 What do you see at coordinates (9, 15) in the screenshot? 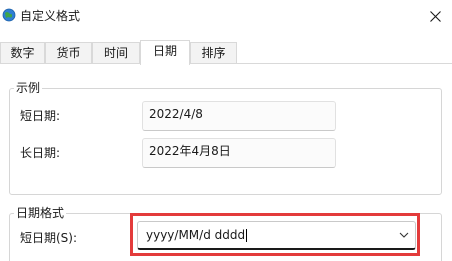
I see `globe-clock-icon` at bounding box center [9, 15].